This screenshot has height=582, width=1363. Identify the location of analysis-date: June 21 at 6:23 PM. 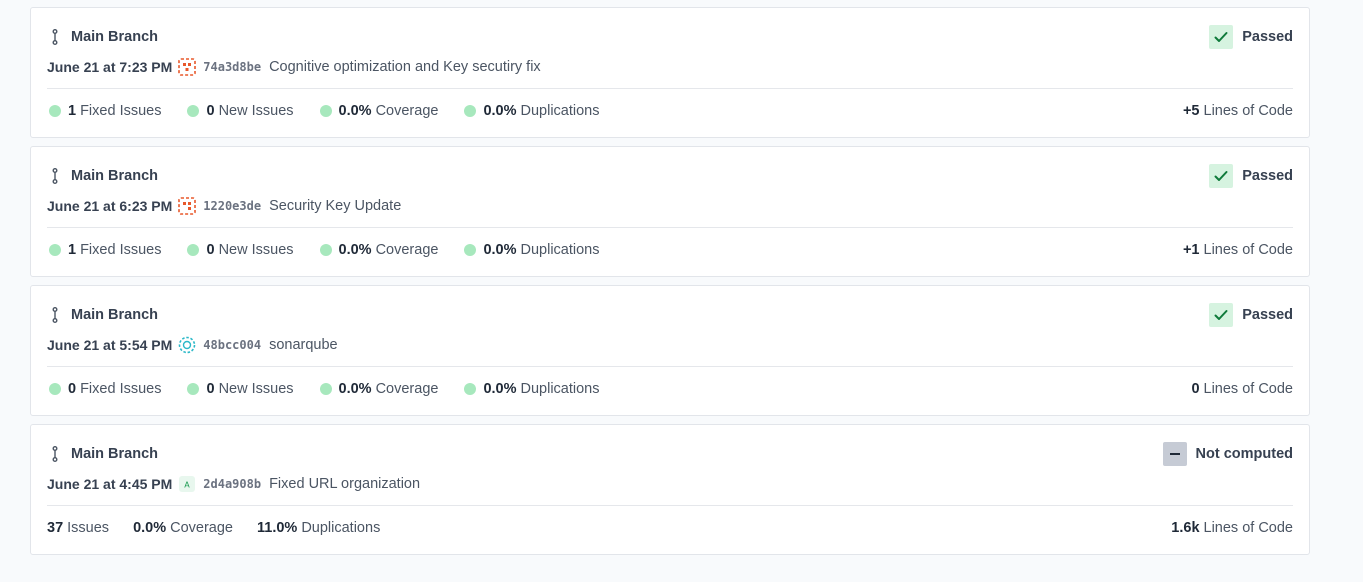
(110, 206).